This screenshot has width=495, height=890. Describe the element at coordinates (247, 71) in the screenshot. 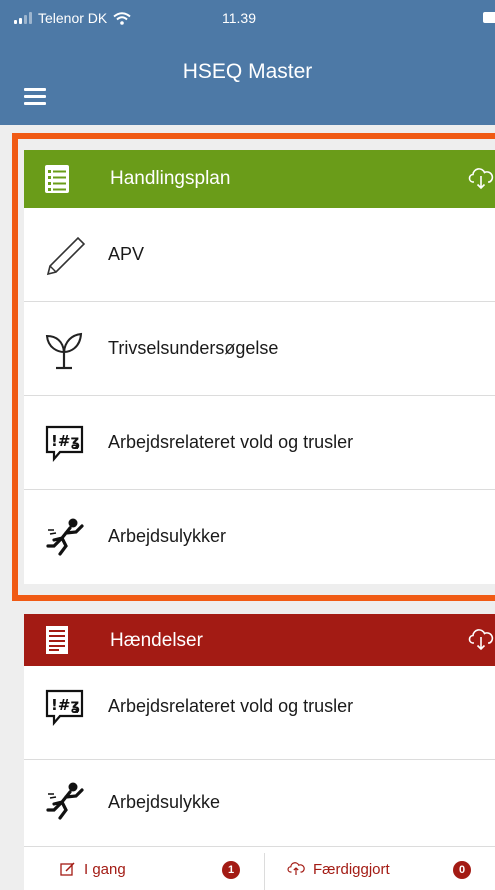

I see `page-title: HSEQ Master` at that location.